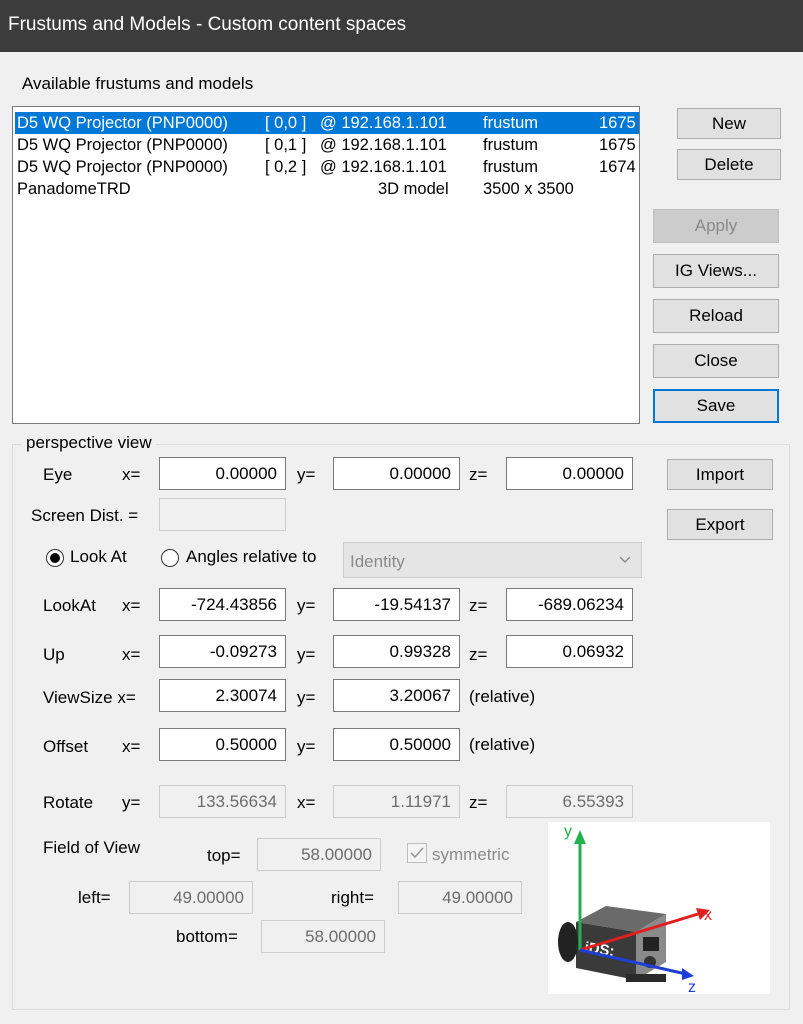  I want to click on offset-label: Offset, so click(66, 746).